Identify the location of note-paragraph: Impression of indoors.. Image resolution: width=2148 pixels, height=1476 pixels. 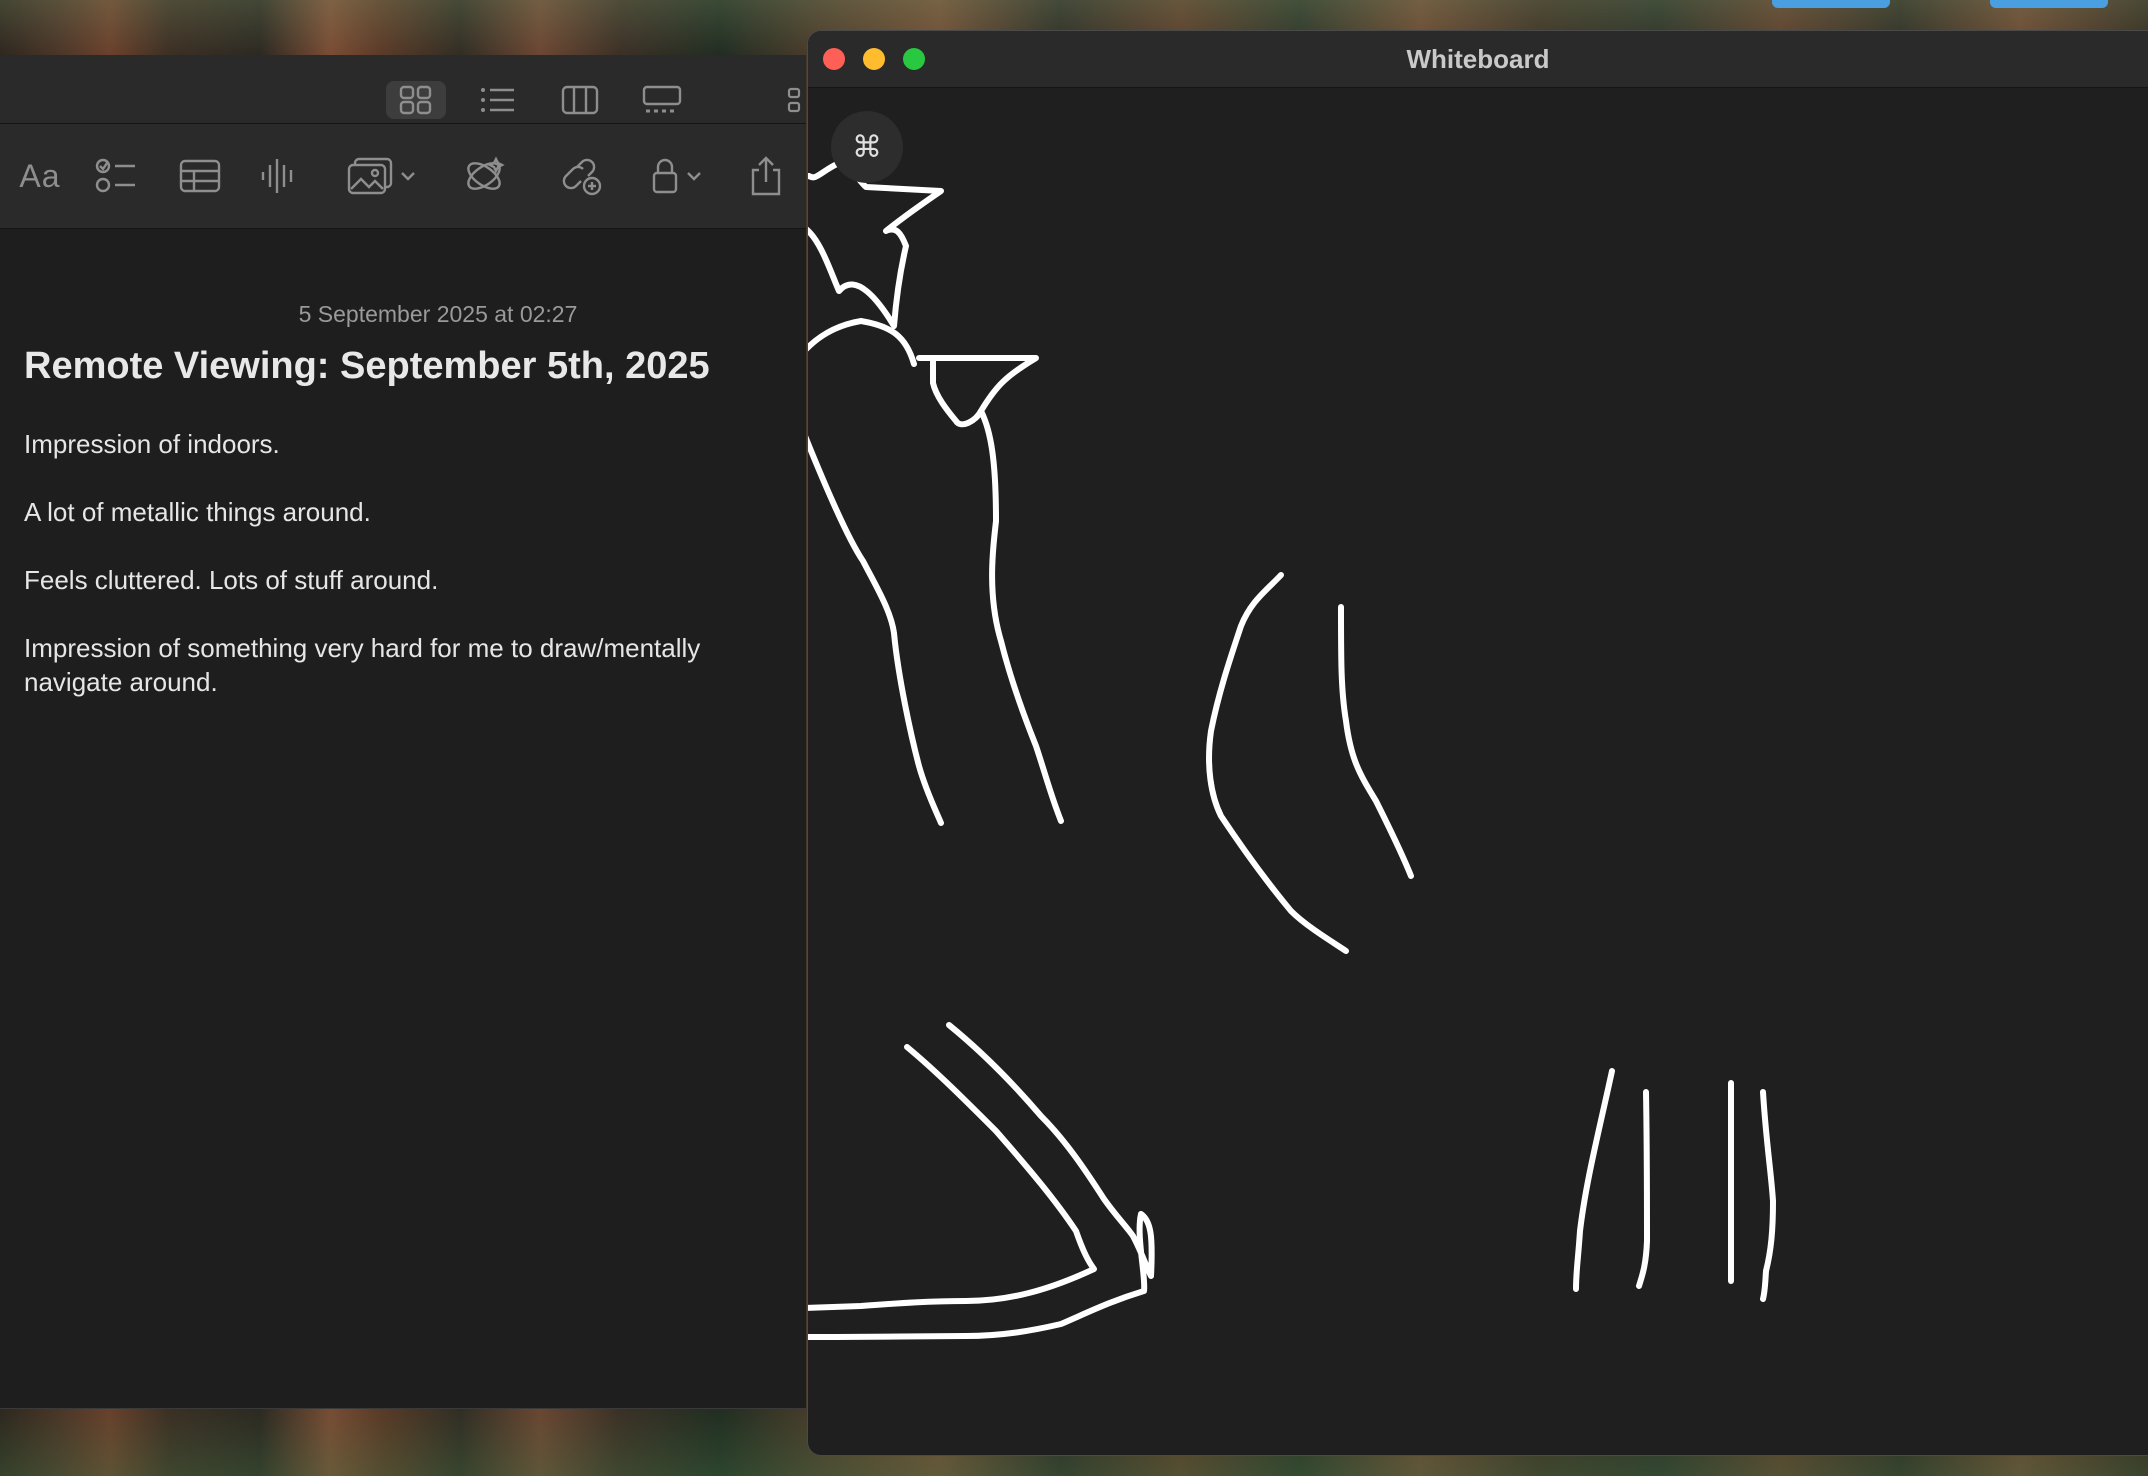
(404, 444).